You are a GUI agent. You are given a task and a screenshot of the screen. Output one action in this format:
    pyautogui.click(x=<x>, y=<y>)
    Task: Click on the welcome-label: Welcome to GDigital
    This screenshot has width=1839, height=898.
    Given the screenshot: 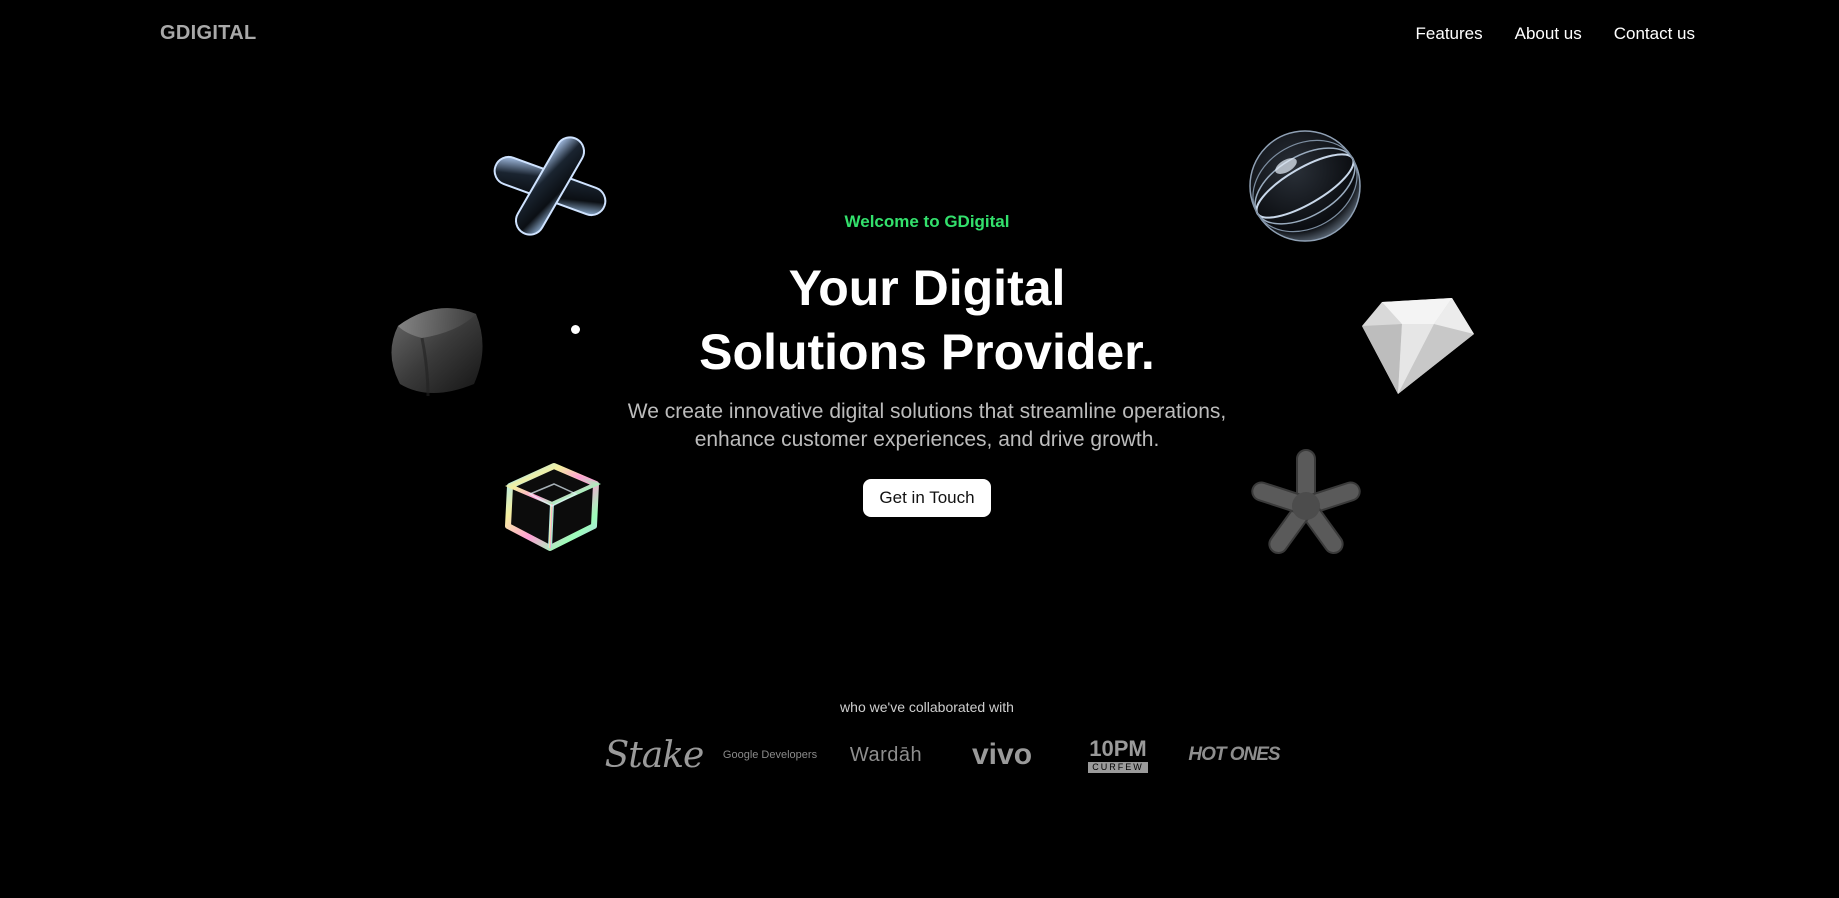 What is the action you would take?
    pyautogui.click(x=927, y=221)
    